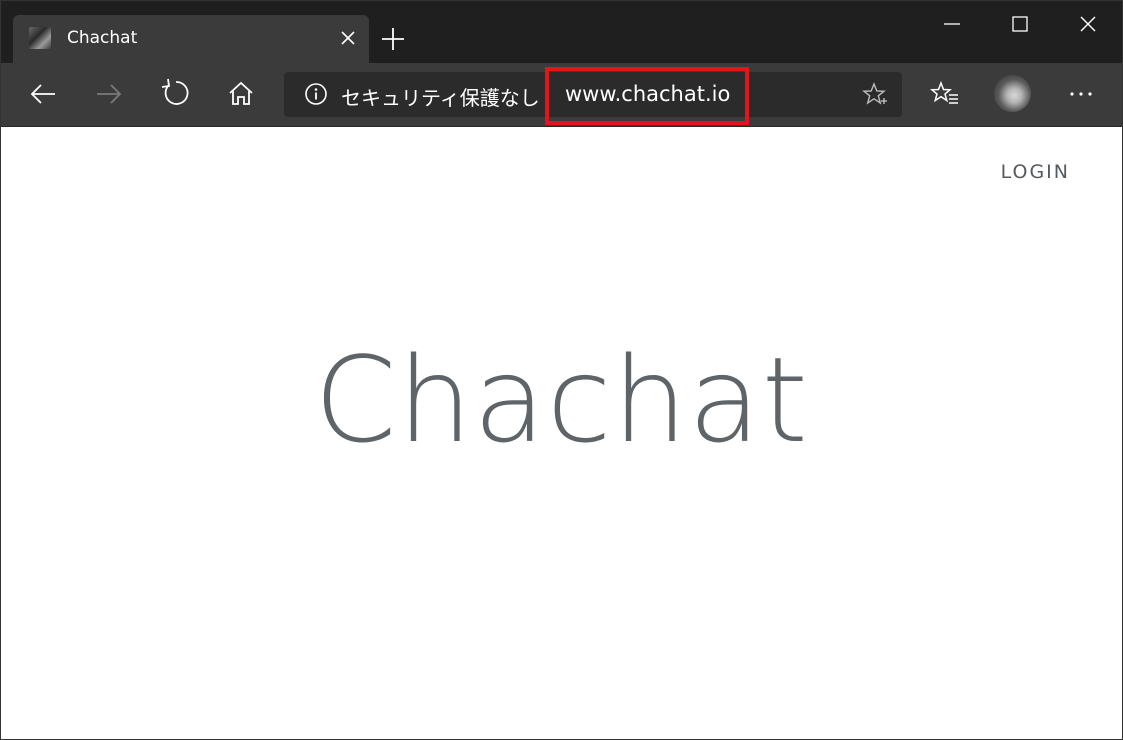  I want to click on new-tab-plus-icon, so click(393, 39).